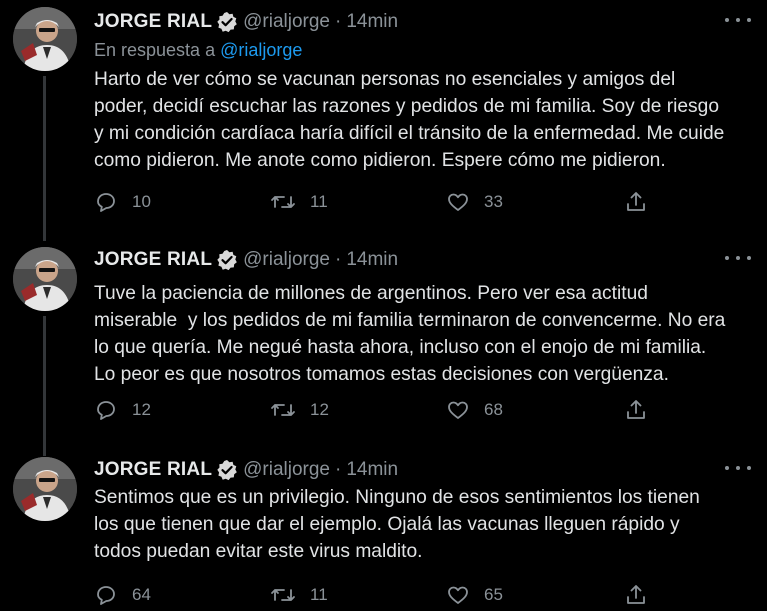 This screenshot has width=767, height=611. I want to click on reply-context: En respuesta a @rialjorge, so click(198, 50).